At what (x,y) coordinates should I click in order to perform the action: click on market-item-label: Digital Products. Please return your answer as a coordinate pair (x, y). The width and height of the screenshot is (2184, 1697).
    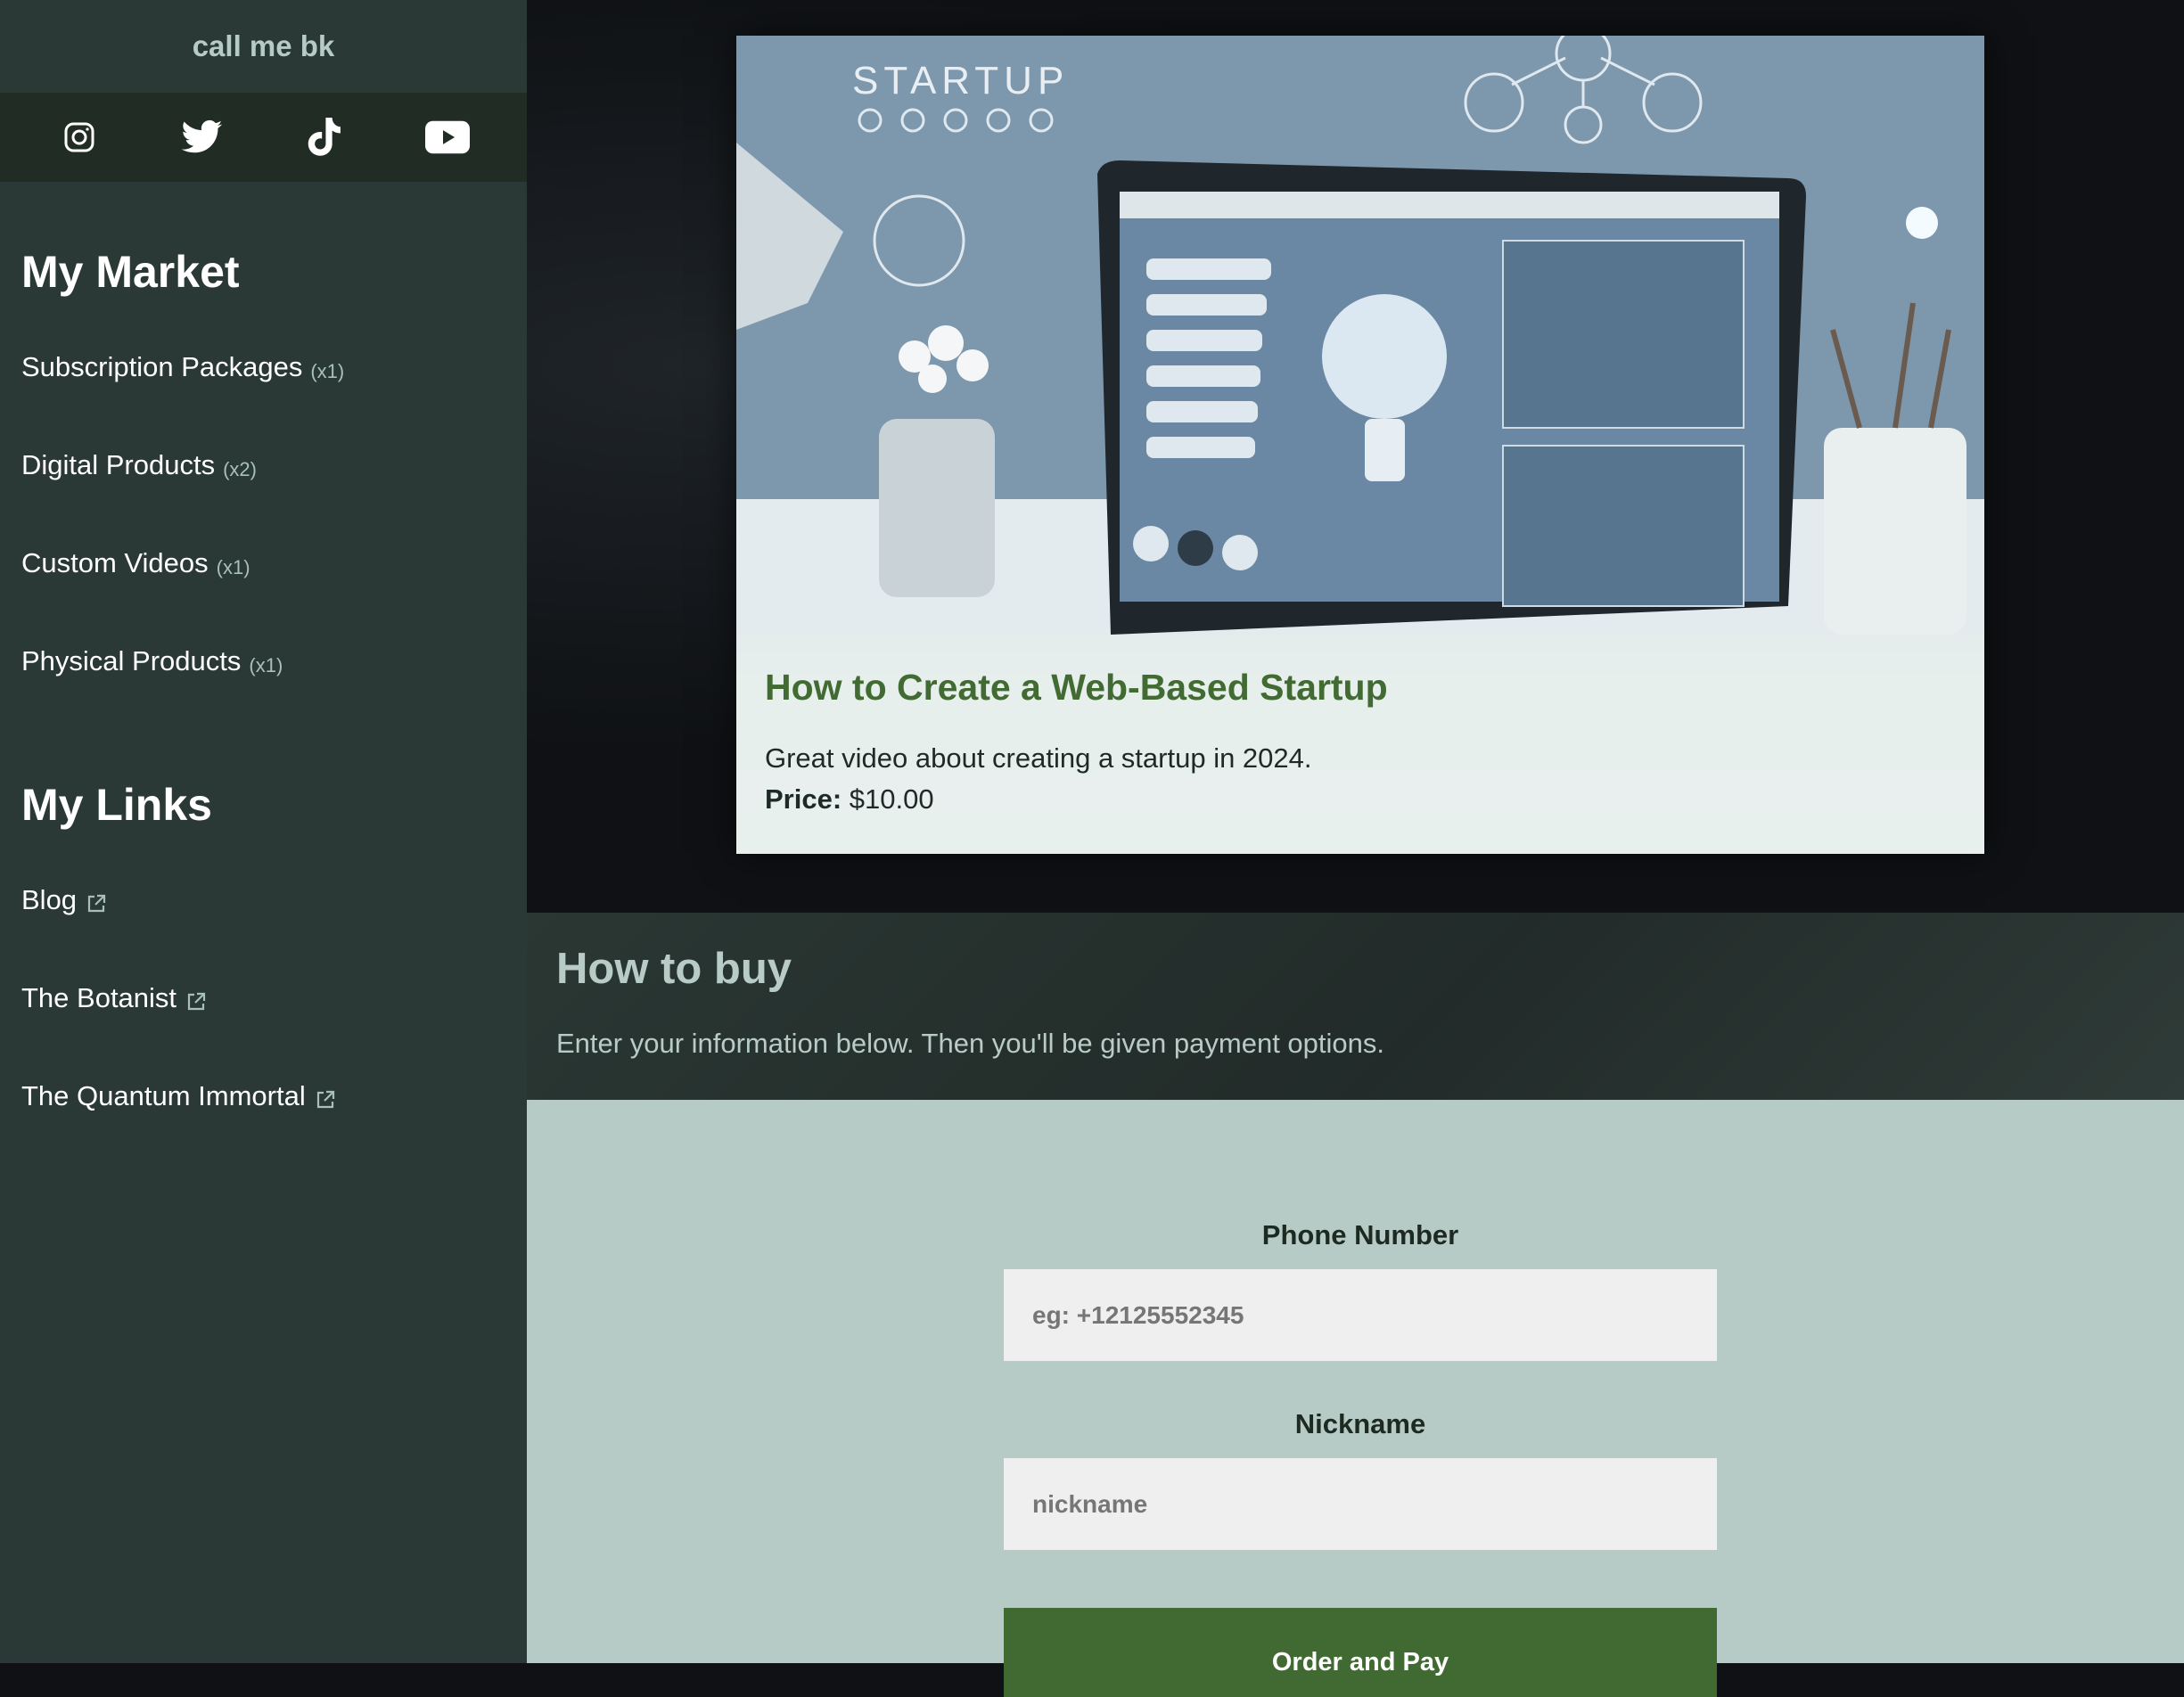
    Looking at the image, I should click on (119, 464).